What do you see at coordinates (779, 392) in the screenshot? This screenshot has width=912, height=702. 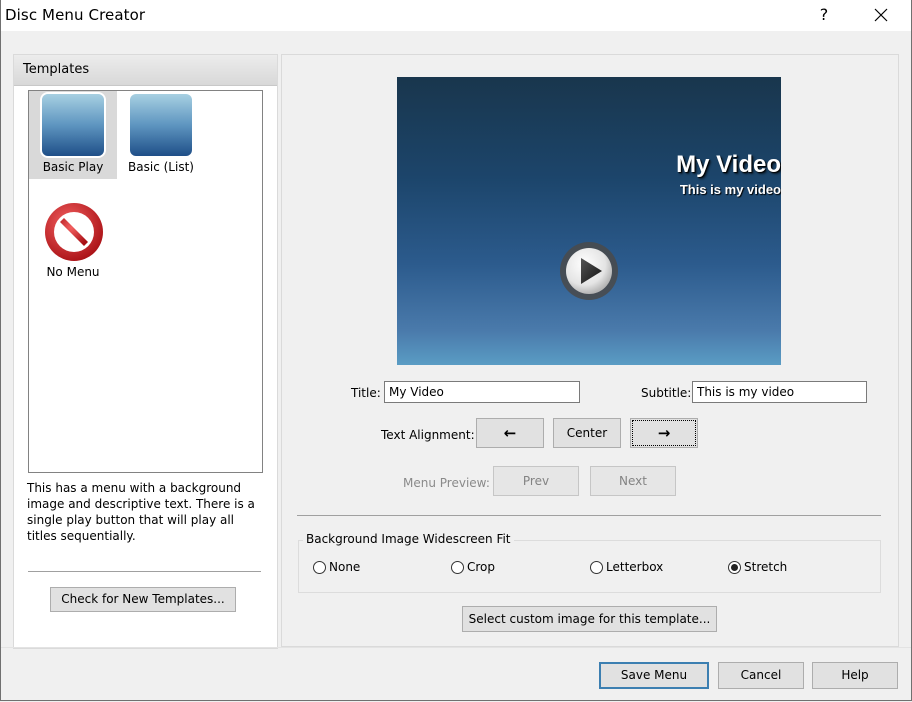 I see `subtitle-input` at bounding box center [779, 392].